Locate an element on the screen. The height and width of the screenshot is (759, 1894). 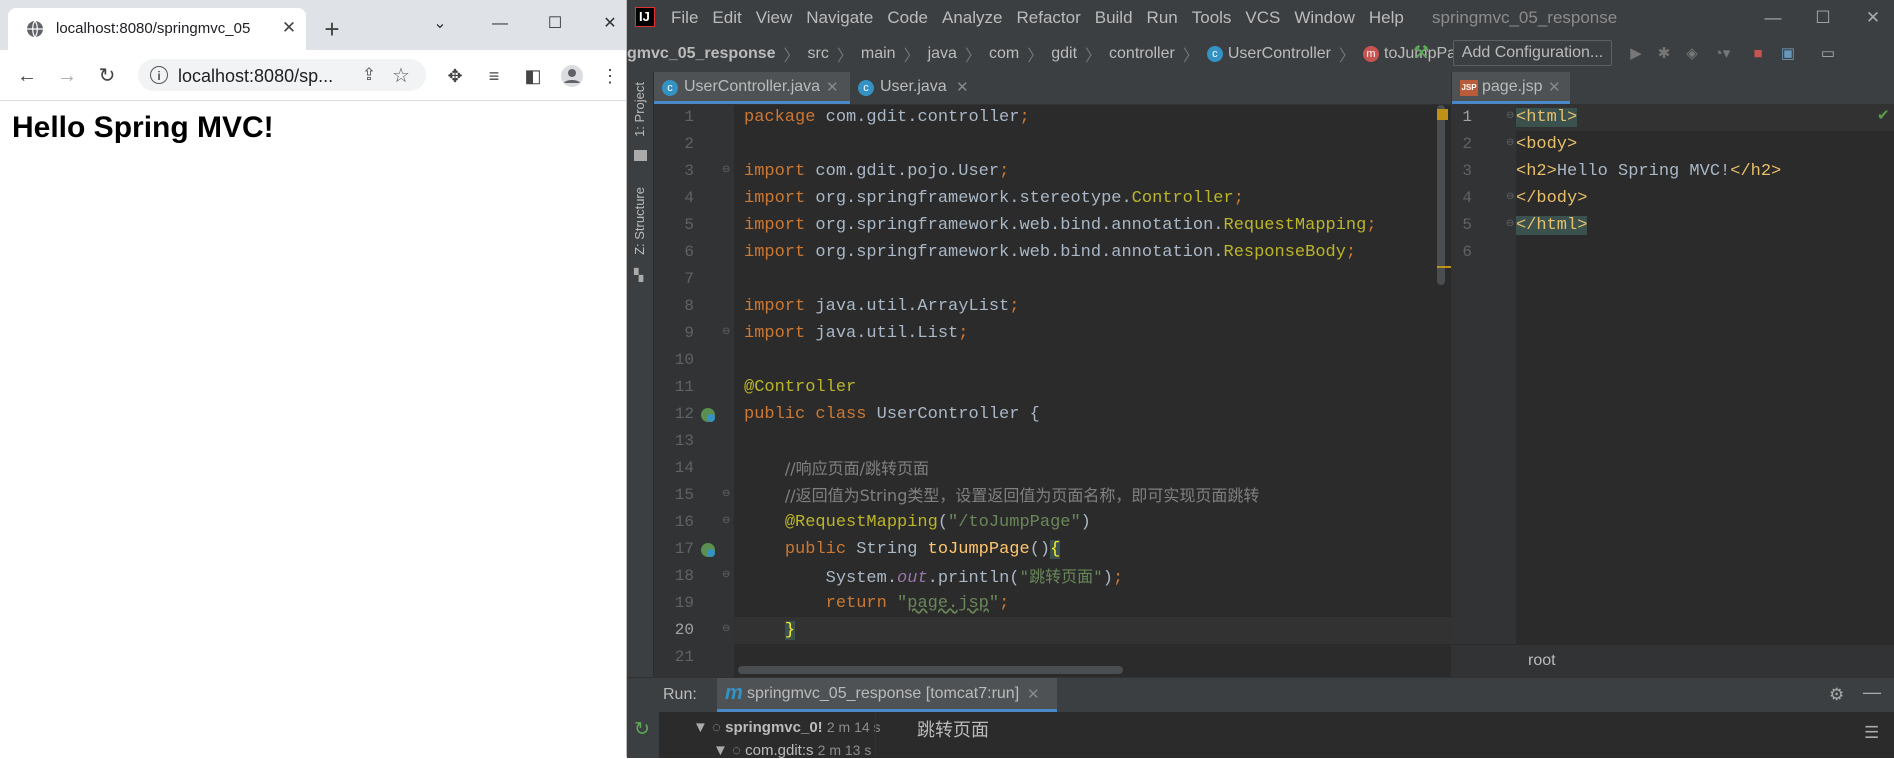
line-number: 3 is located at coordinates (1467, 171).